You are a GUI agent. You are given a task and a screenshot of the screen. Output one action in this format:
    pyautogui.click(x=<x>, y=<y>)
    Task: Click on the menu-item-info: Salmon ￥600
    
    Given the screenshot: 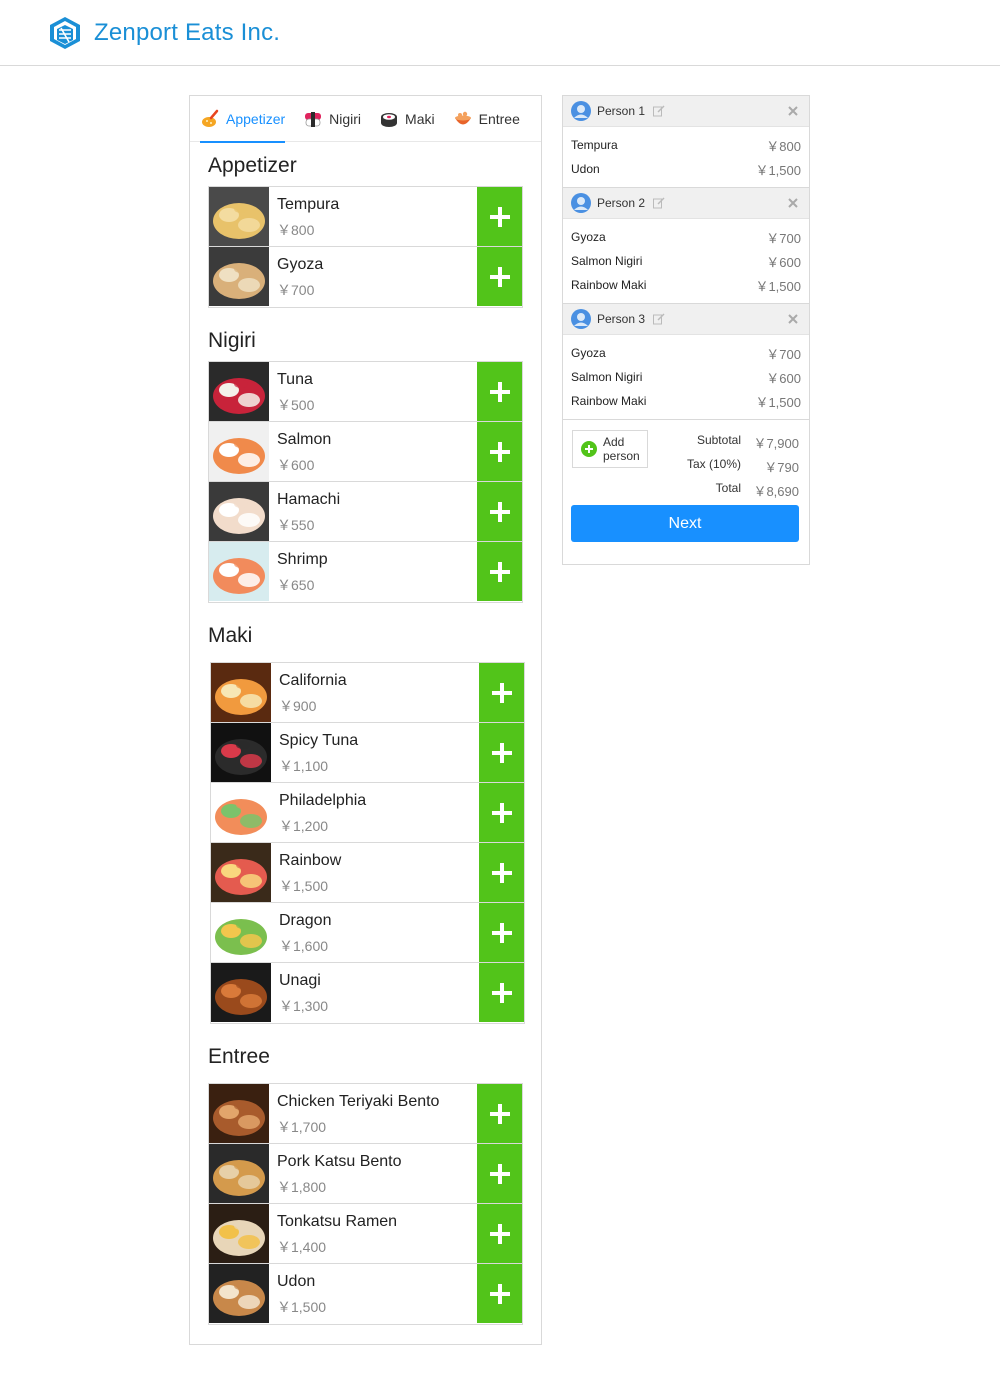 What is the action you would take?
    pyautogui.click(x=373, y=451)
    